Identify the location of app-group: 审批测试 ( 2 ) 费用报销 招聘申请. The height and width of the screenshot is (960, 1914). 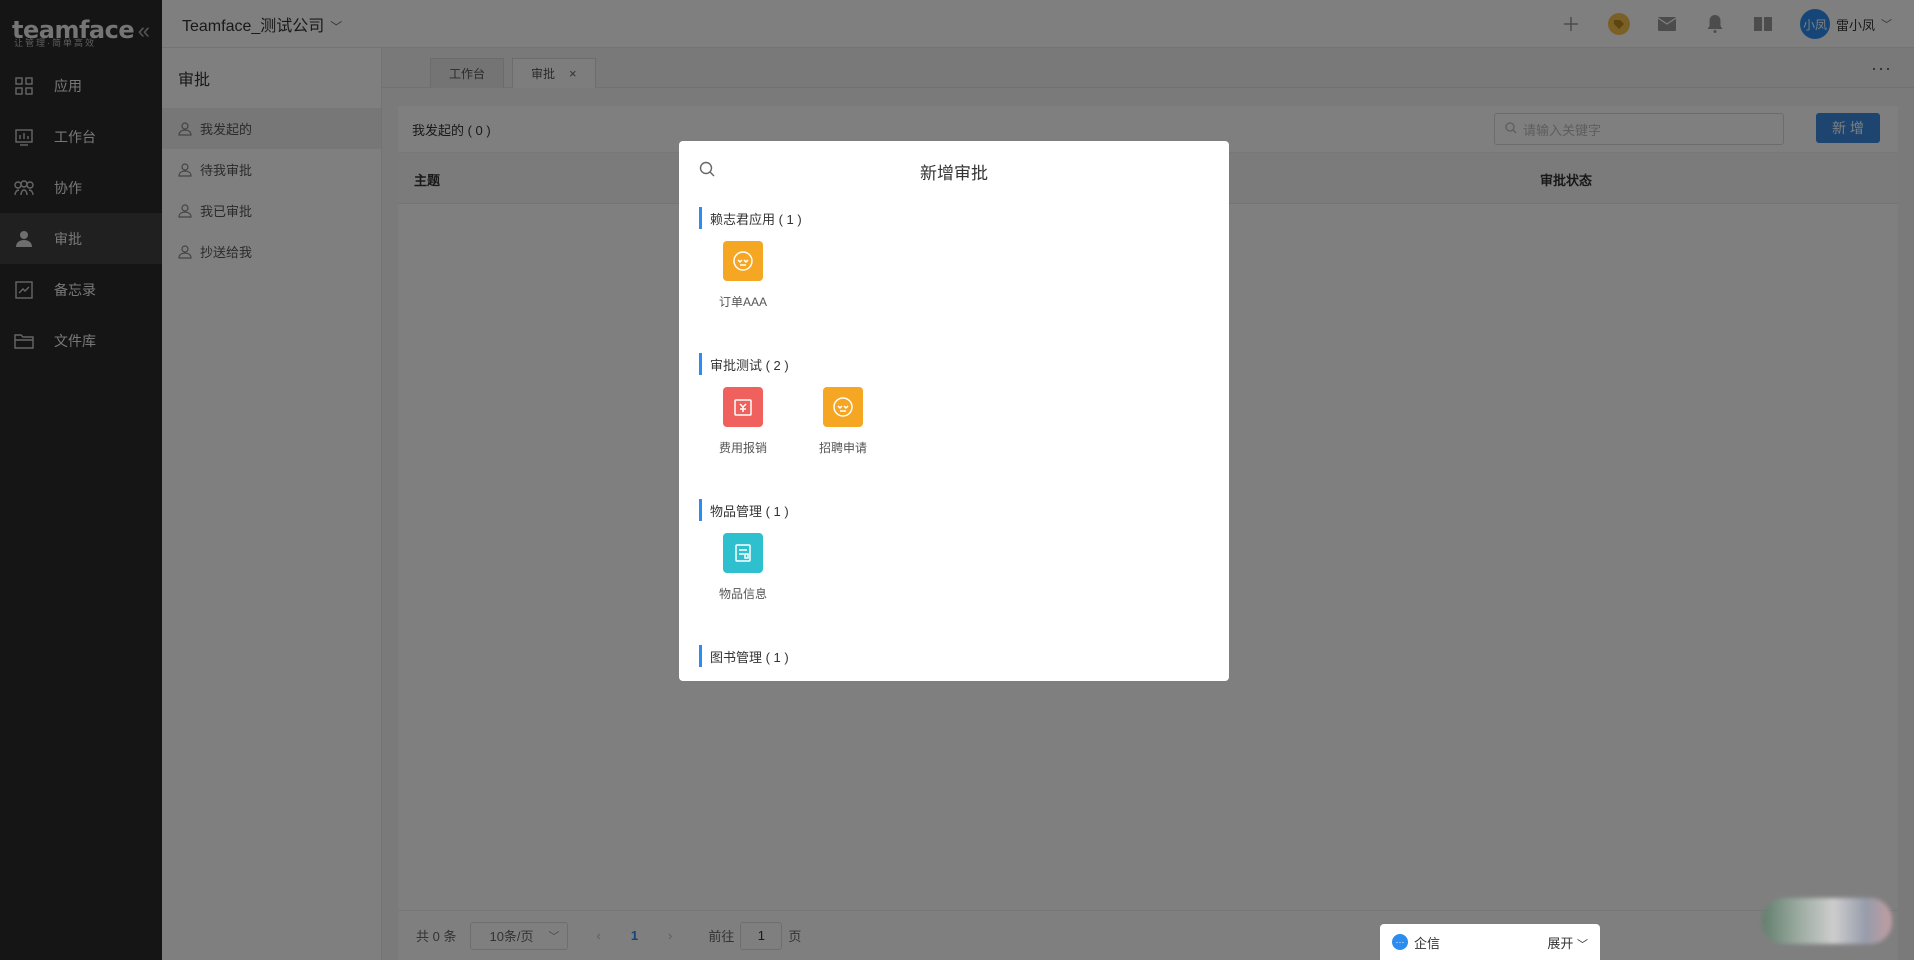
(954, 427).